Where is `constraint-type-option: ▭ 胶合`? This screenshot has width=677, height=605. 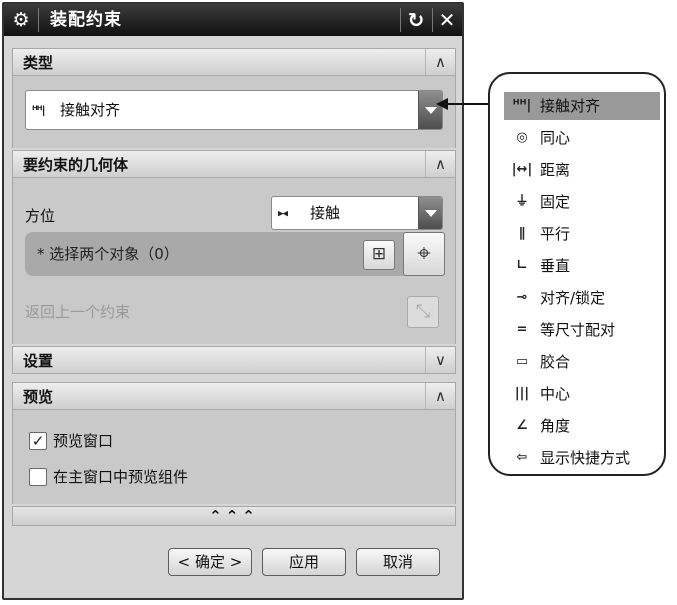 constraint-type-option: ▭ 胶合 is located at coordinates (582, 362).